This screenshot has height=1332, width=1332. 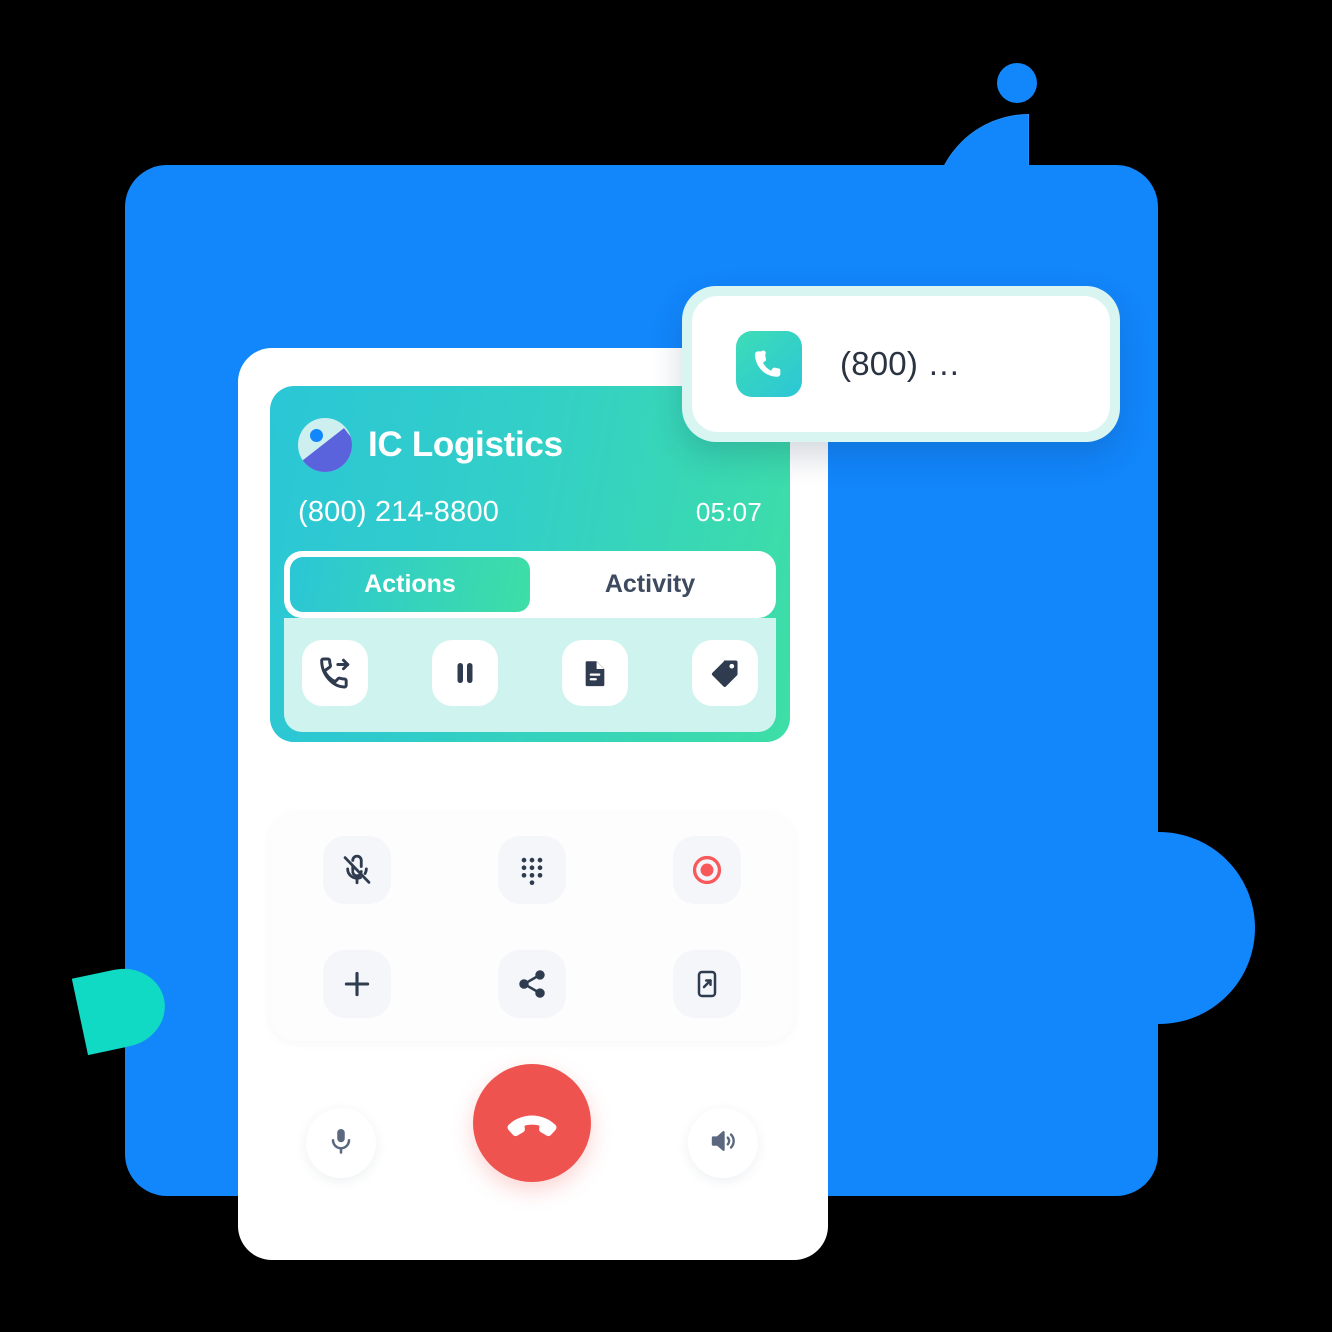 I want to click on microphone-icon, so click(x=341, y=1143).